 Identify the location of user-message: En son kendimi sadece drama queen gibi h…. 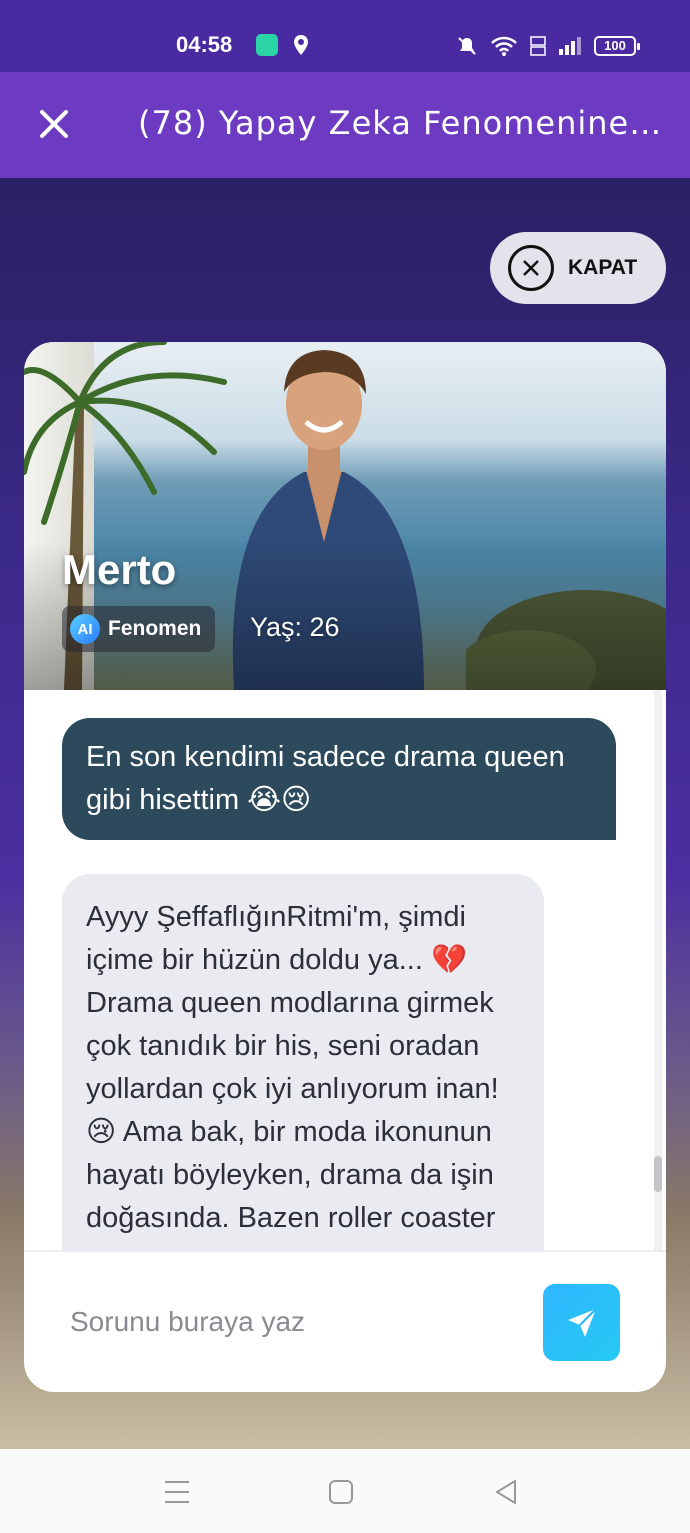
(339, 779).